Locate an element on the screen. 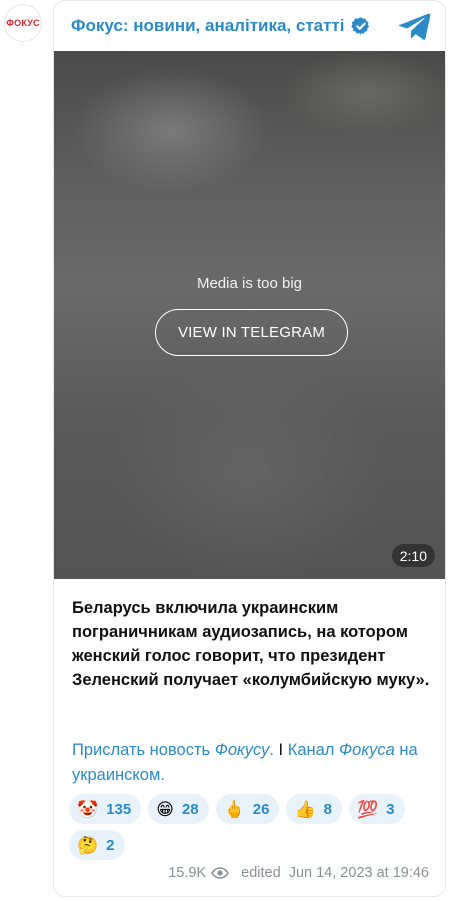 Image resolution: width=450 pixels, height=901 pixels. view-count: 15.9K is located at coordinates (187, 873).